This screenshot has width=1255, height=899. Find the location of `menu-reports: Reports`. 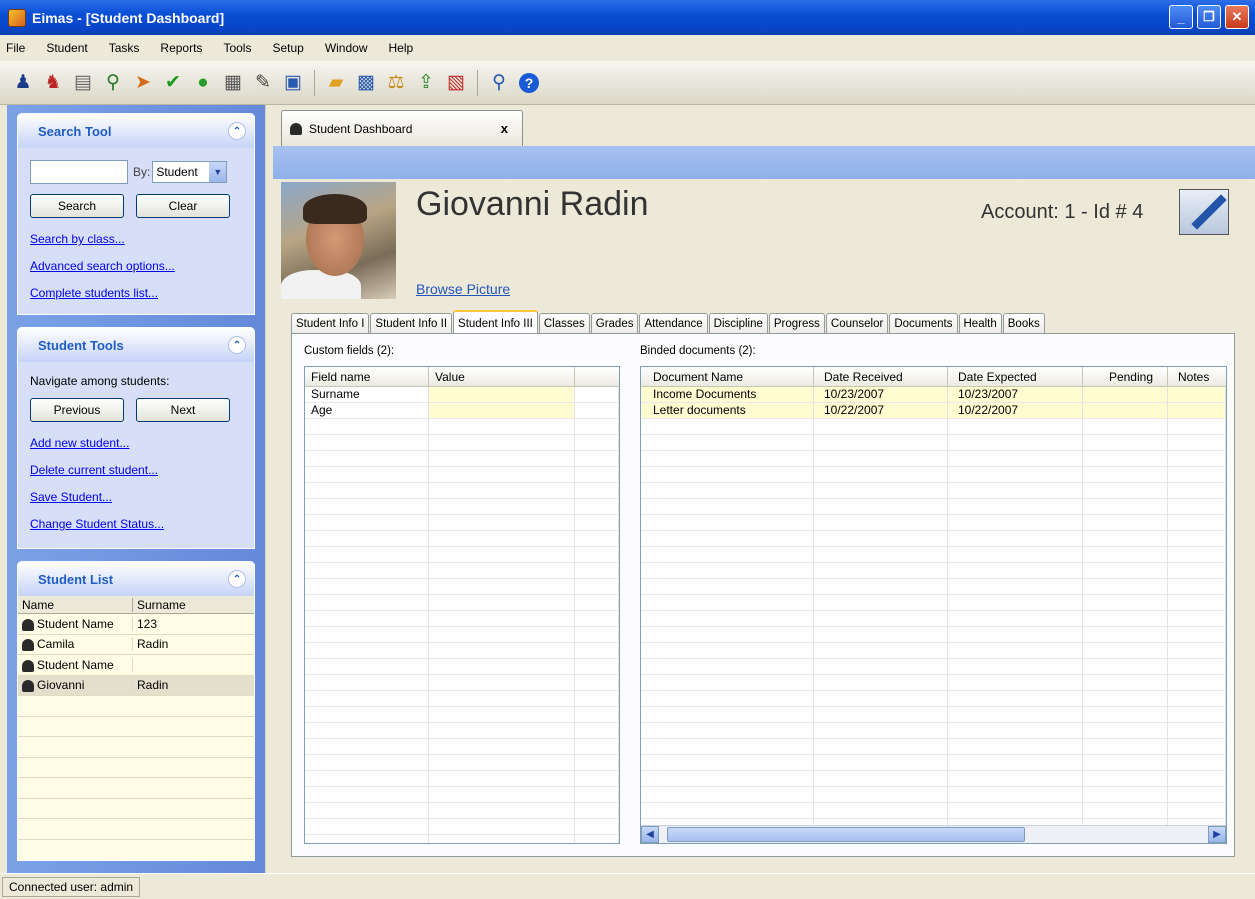

menu-reports: Reports is located at coordinates (181, 48).